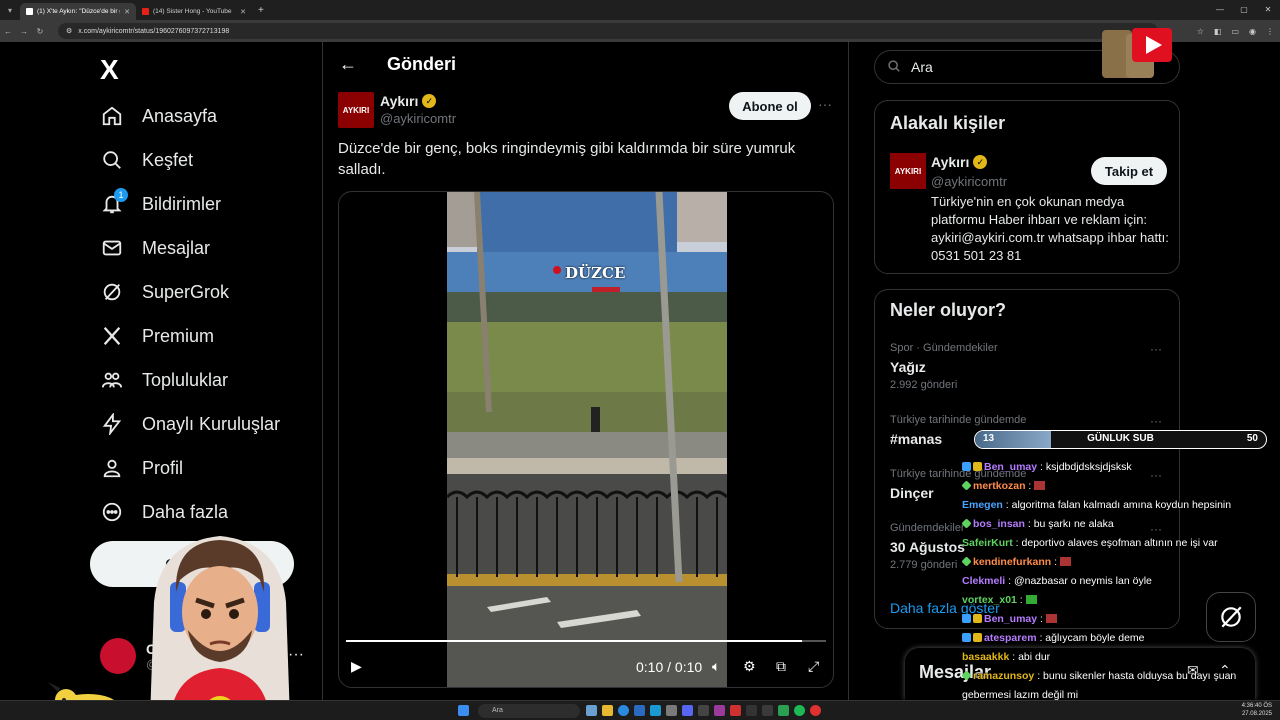  What do you see at coordinates (158, 116) in the screenshot?
I see `nav-home: Anasayfa` at bounding box center [158, 116].